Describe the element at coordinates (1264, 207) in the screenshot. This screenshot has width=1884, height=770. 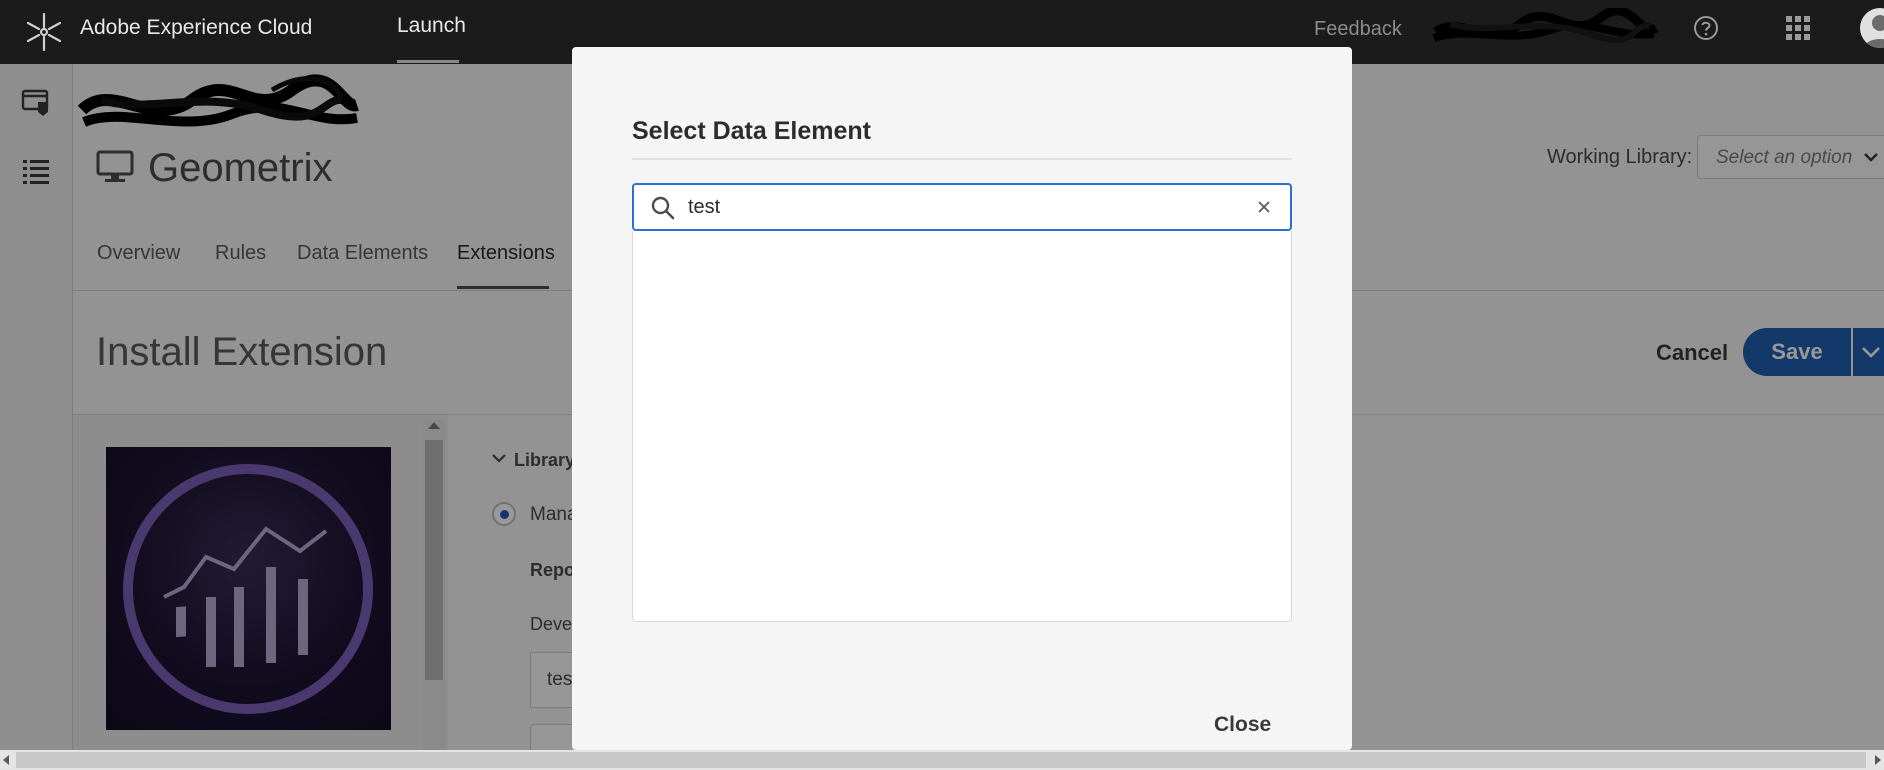
I see `close-icon` at that location.